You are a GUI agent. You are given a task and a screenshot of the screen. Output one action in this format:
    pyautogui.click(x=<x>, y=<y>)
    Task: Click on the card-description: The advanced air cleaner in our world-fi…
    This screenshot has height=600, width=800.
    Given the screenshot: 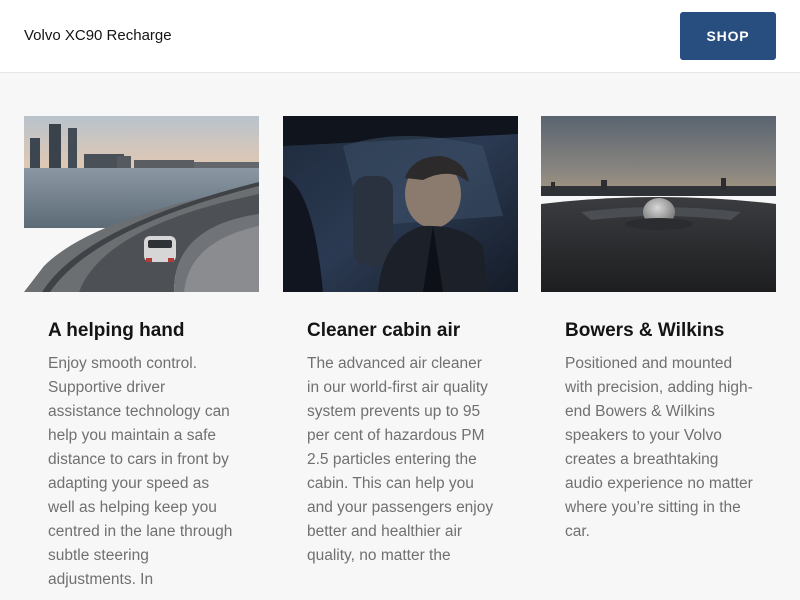 What is the action you would take?
    pyautogui.click(x=400, y=459)
    